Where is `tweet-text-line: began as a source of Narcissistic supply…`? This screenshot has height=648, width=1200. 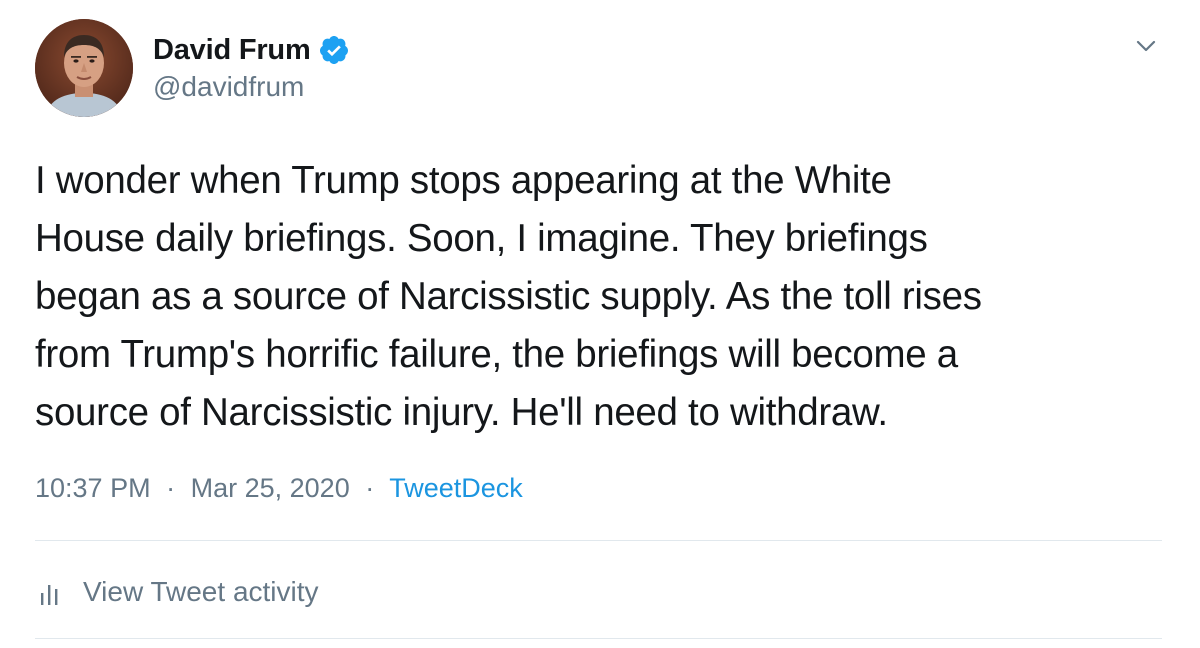 tweet-text-line: began as a source of Narcissistic supply… is located at coordinates (508, 296).